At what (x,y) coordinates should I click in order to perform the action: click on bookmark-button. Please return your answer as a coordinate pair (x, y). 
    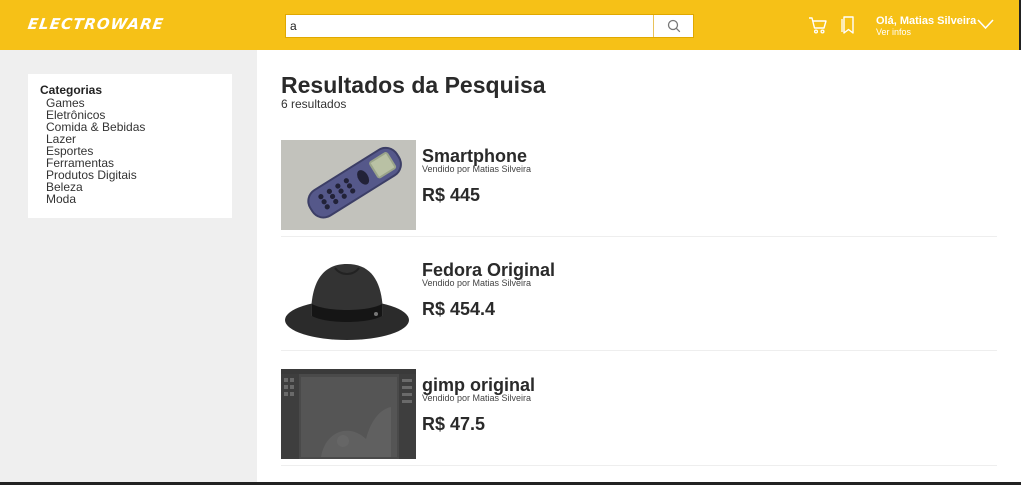
    Looking at the image, I should click on (848, 25).